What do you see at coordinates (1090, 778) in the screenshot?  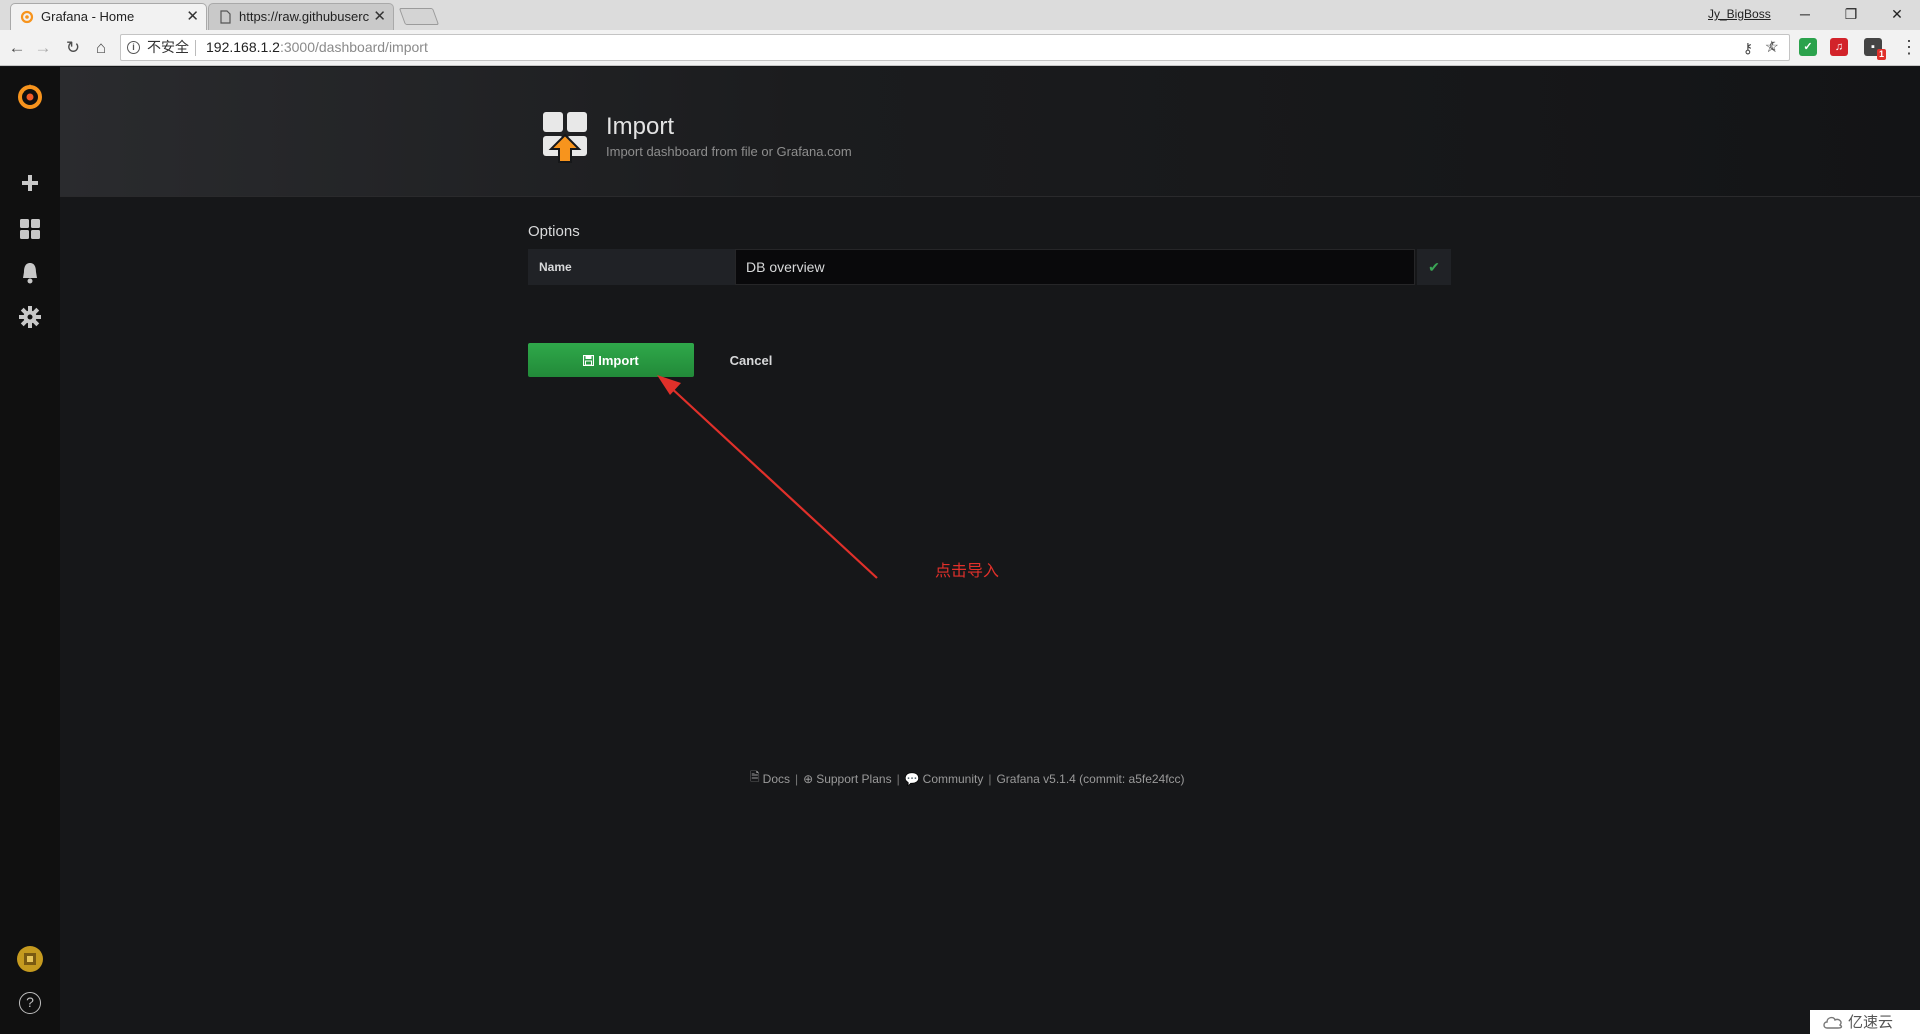 I see `footer-version: Grafana v5.1.4 (commit: a5fe24fcc)` at bounding box center [1090, 778].